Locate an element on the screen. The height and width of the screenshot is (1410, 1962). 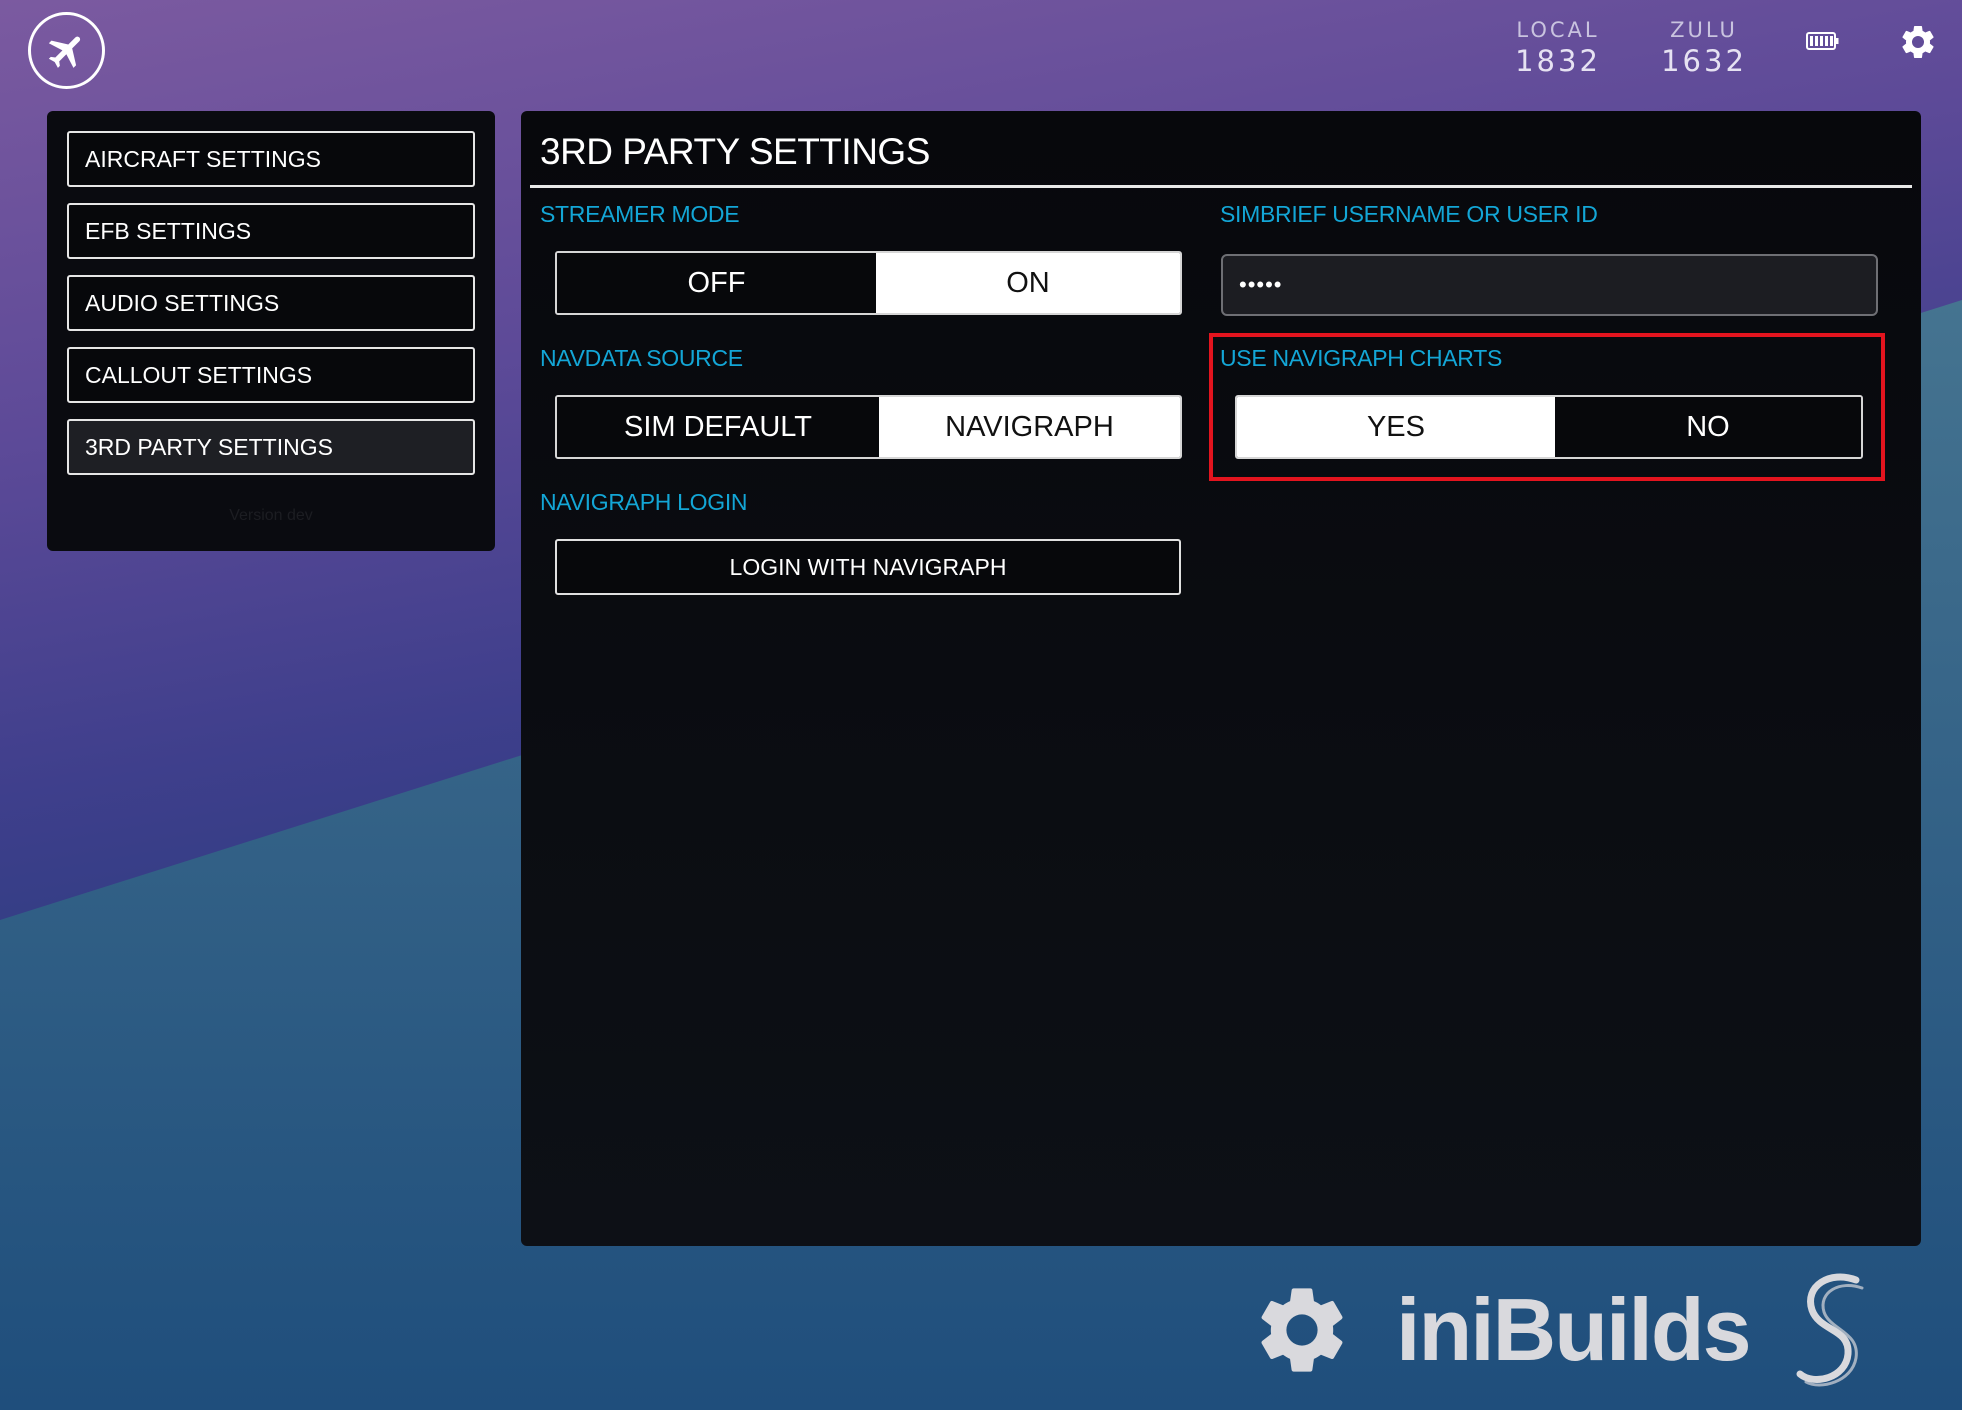
zulu-label: ZULU is located at coordinates (1704, 30).